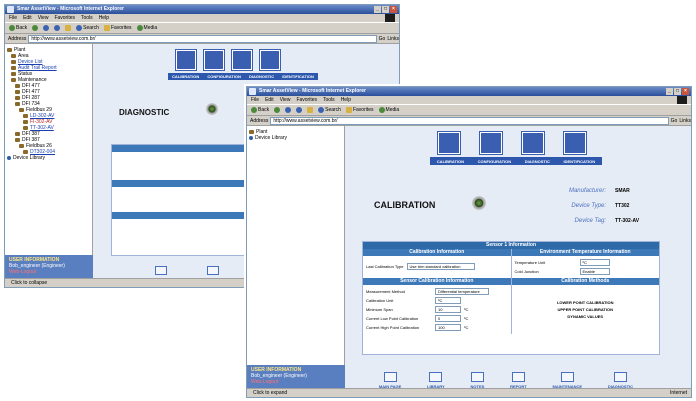  I want to click on media-icon, so click(139, 28).